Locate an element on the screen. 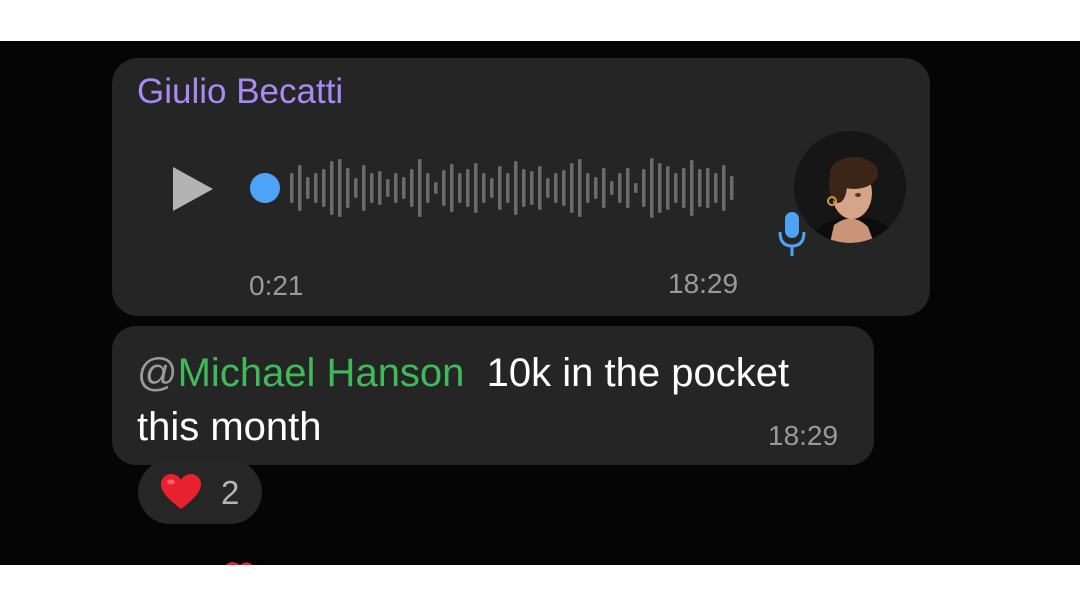 This screenshot has width=1080, height=607. waveform-scrubber is located at coordinates (495, 188).